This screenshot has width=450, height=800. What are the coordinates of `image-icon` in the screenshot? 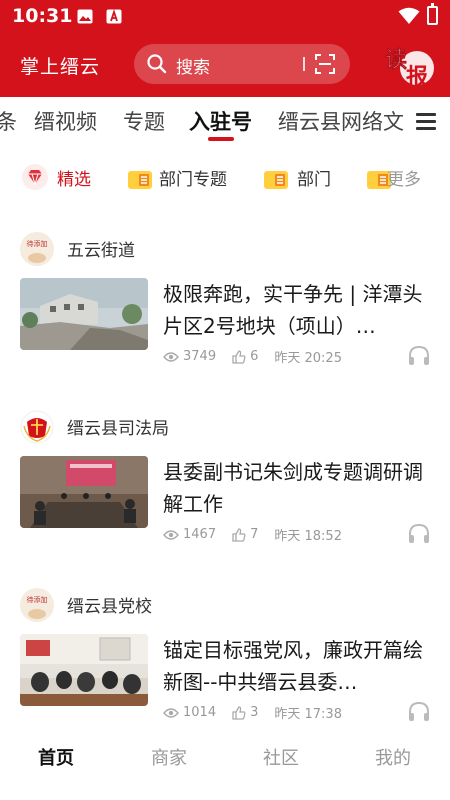 It's located at (85, 16).